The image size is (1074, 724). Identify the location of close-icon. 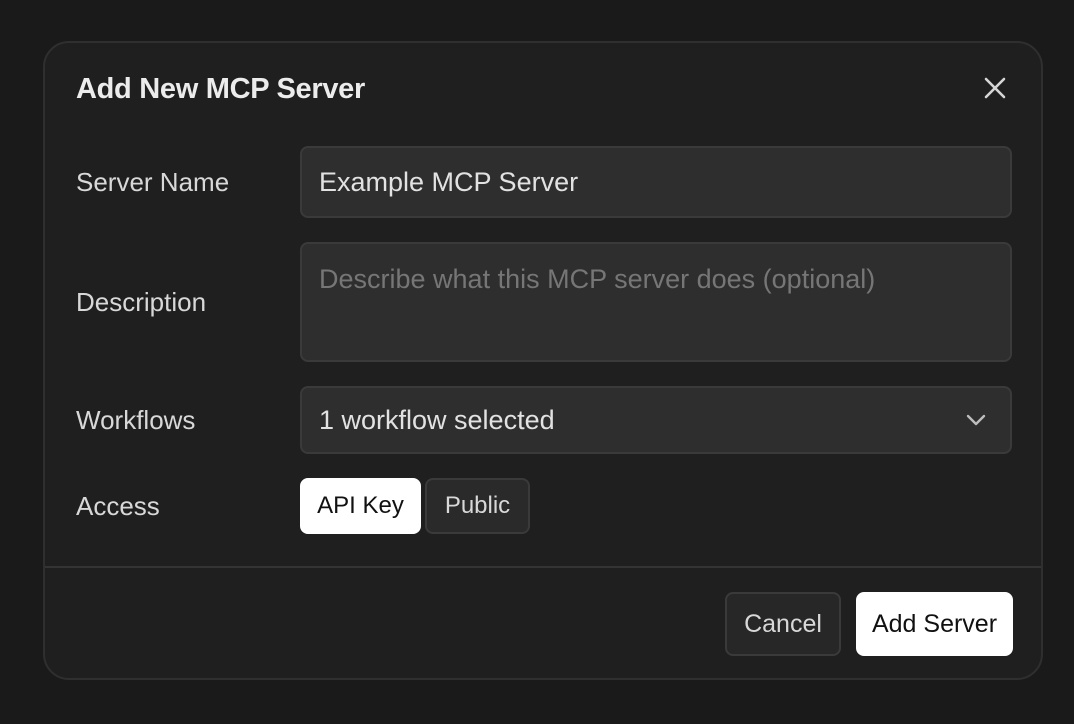
(995, 88).